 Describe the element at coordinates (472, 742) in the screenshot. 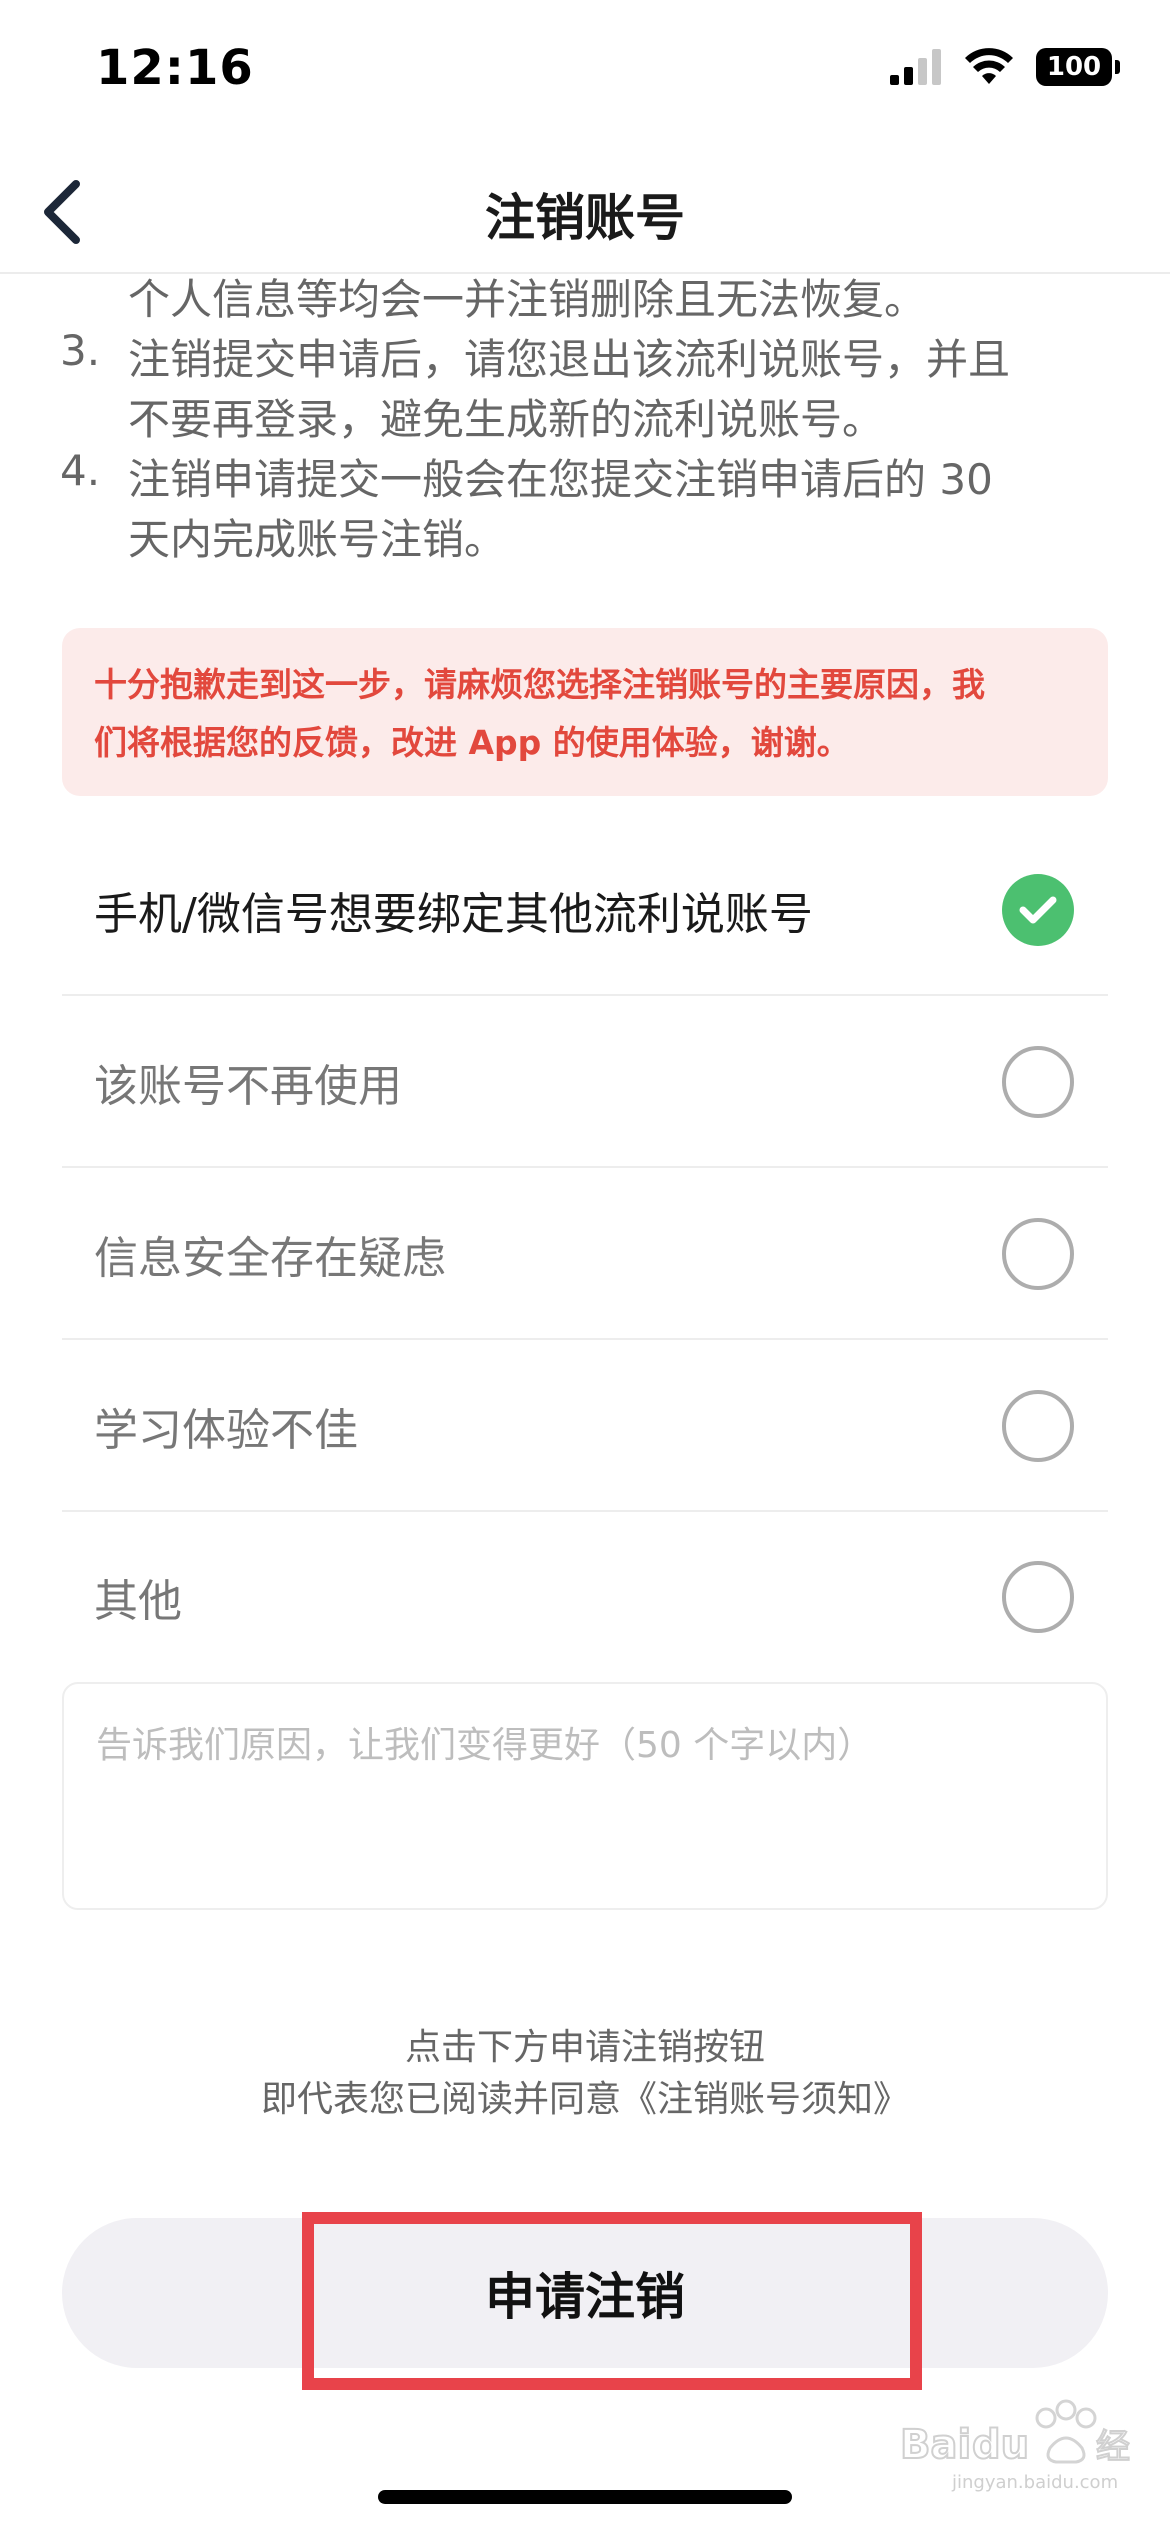

I see `alert-line-2: 们将根据您的反馈，改进 App 的使用体验，谢谢。` at that location.